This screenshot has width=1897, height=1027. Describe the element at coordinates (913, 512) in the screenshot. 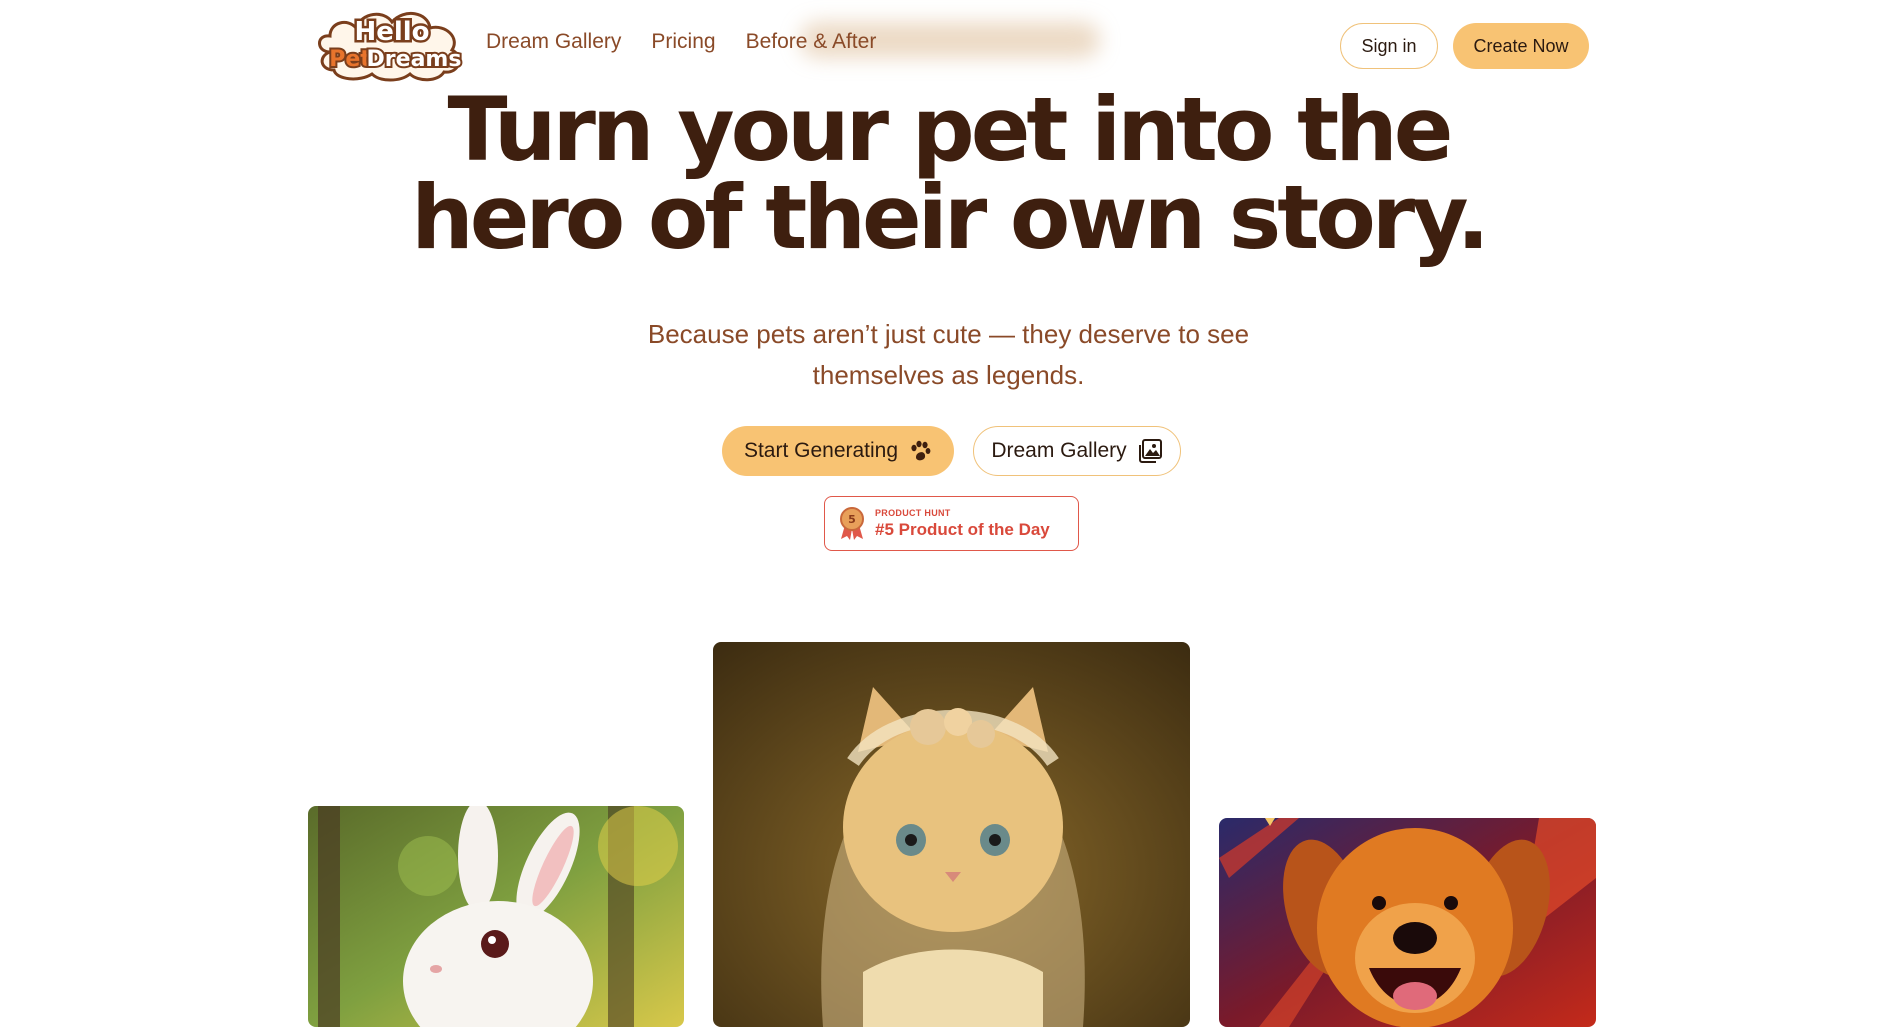

I see `product-hunt-kicker: PRODUCT HUNT` at that location.